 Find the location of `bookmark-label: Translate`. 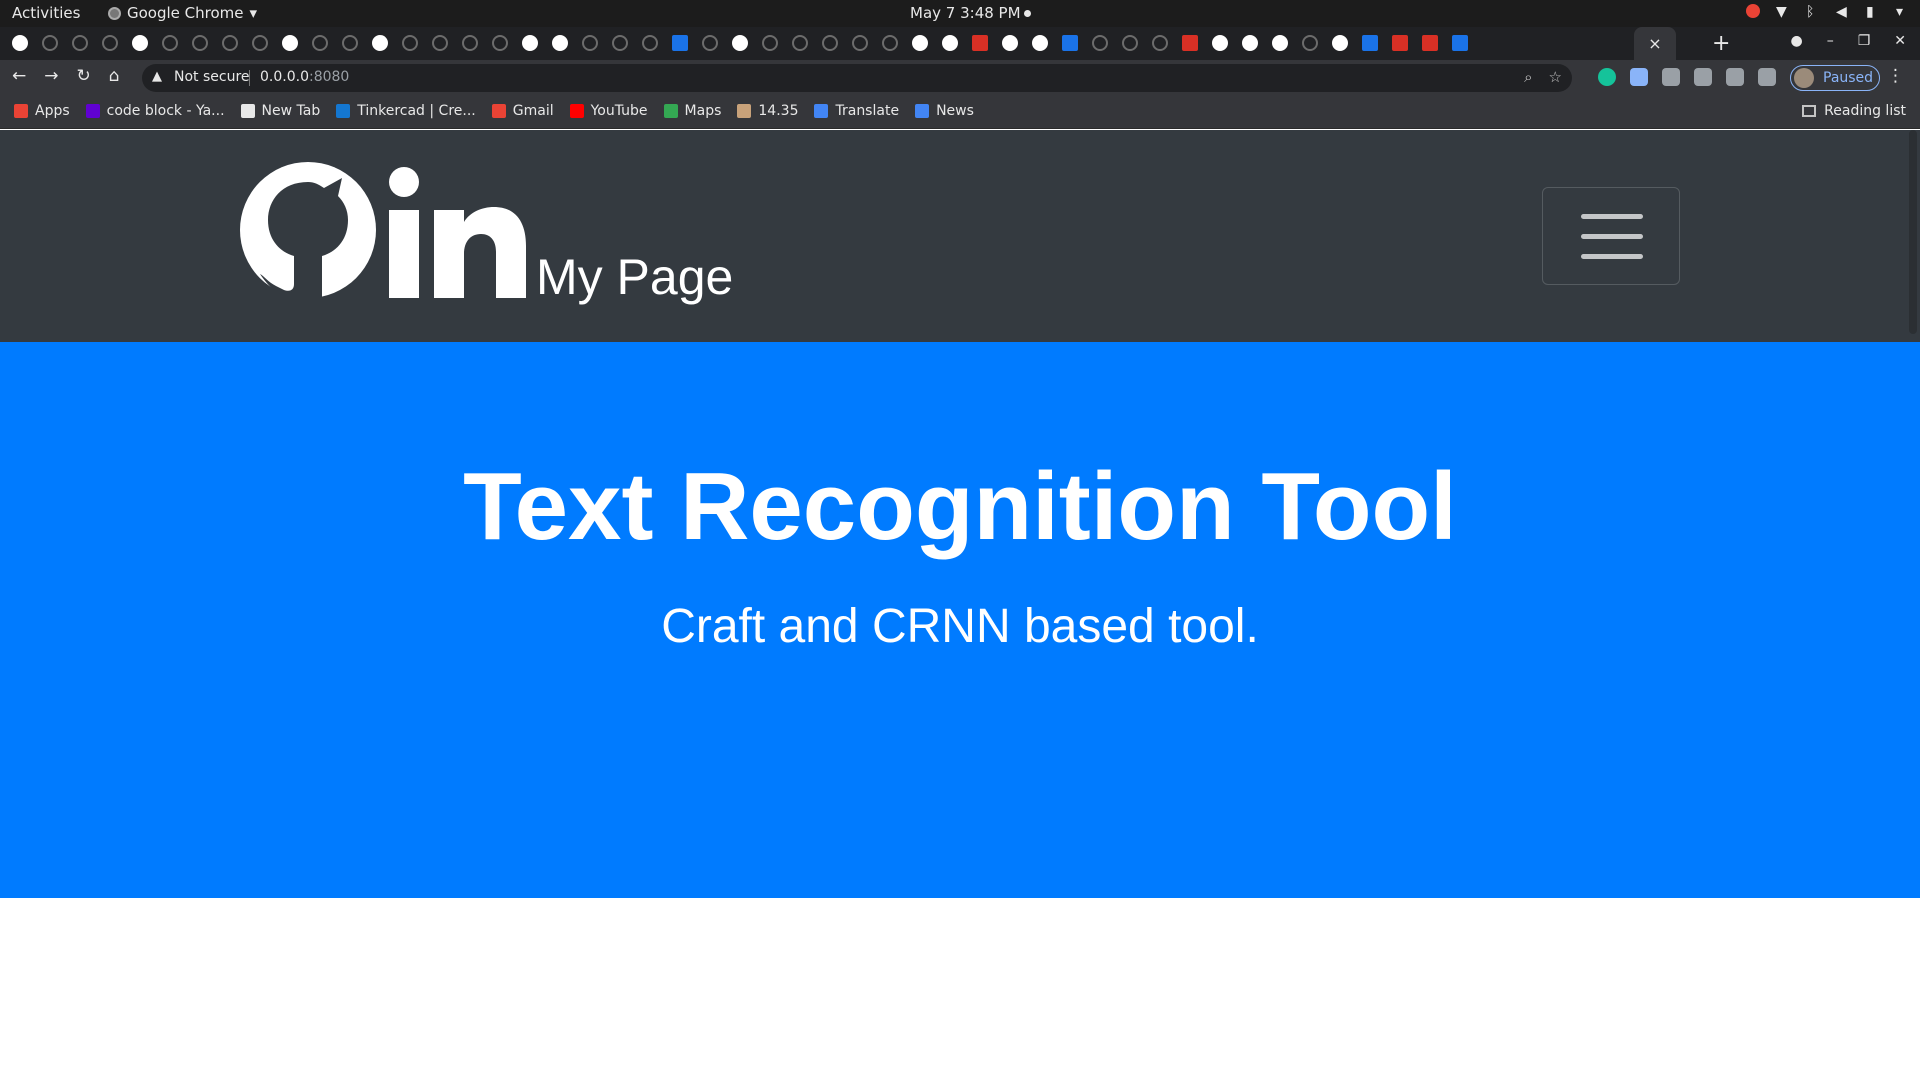

bookmark-label: Translate is located at coordinates (867, 111).